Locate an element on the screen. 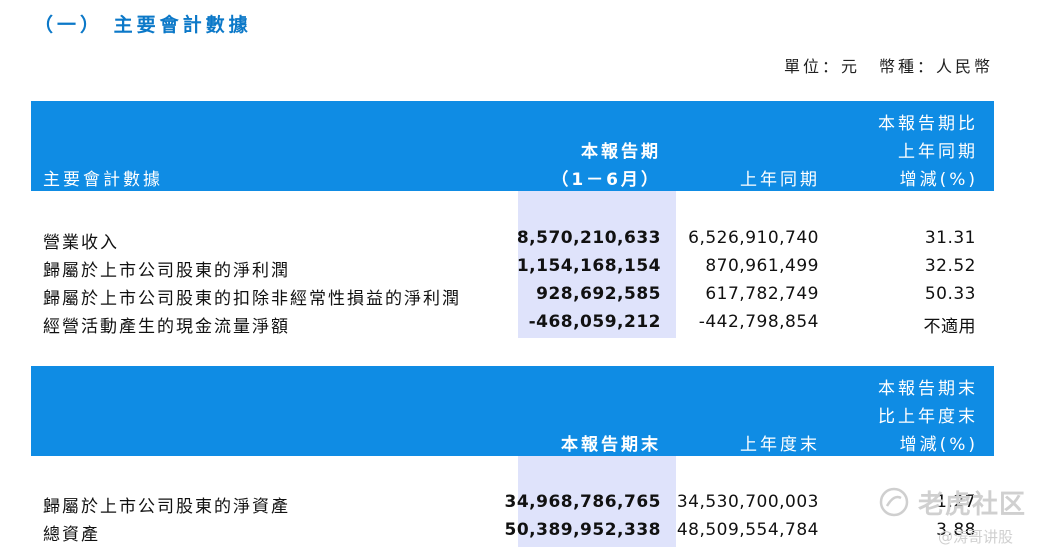 The image size is (1047, 560). header-change-line1: 本報告期末 is located at coordinates (928, 389).